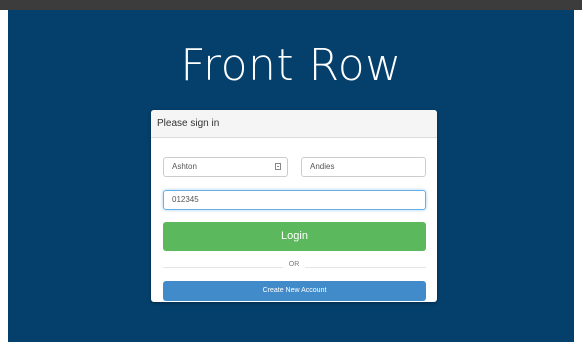 This screenshot has width=582, height=345. What do you see at coordinates (225, 167) in the screenshot?
I see `first-name-field: Ashton` at bounding box center [225, 167].